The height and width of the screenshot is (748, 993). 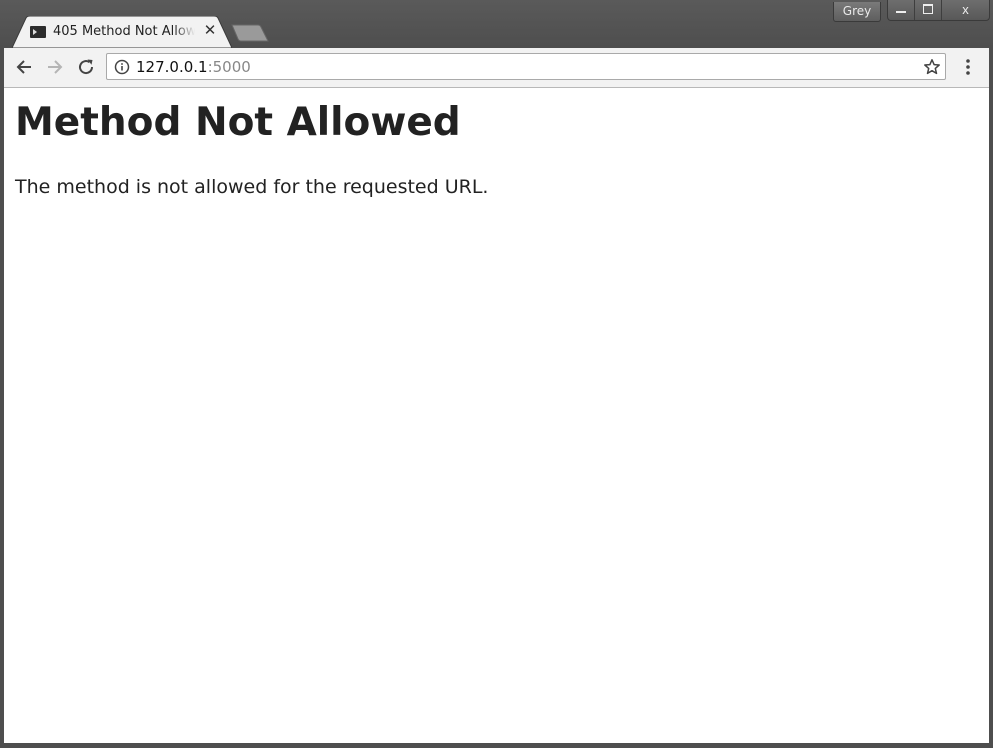 I want to click on address-bar: 127.0.0.1:5000, so click(x=526, y=66).